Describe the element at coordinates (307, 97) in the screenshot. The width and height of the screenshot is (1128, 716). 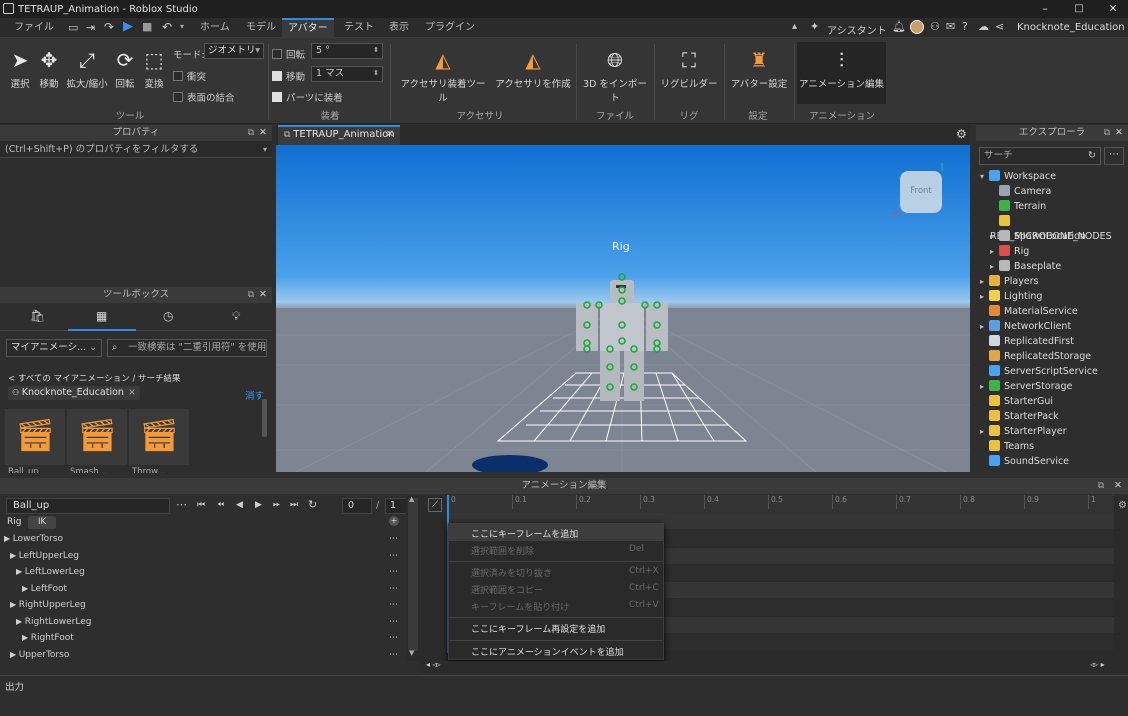
I see `attach-to-parts-toggle: パーツに装着` at that location.